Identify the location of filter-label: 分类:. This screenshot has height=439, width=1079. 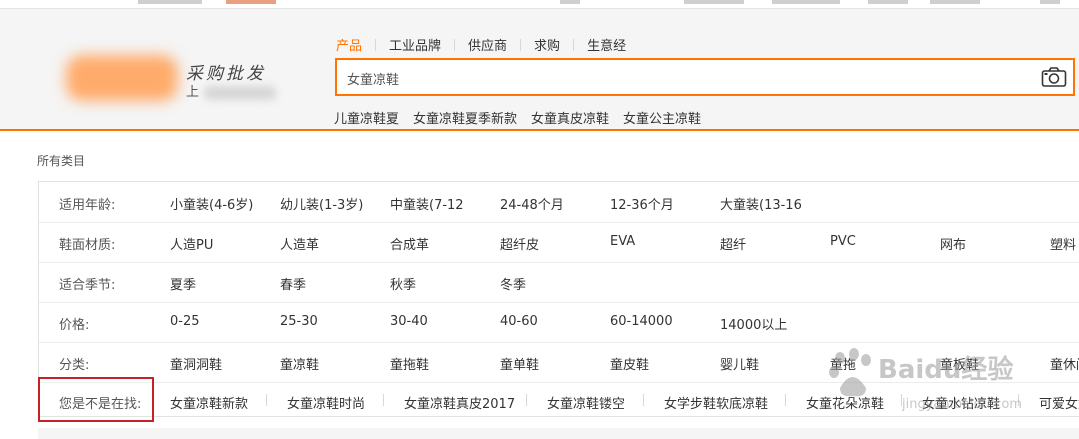
(74, 365).